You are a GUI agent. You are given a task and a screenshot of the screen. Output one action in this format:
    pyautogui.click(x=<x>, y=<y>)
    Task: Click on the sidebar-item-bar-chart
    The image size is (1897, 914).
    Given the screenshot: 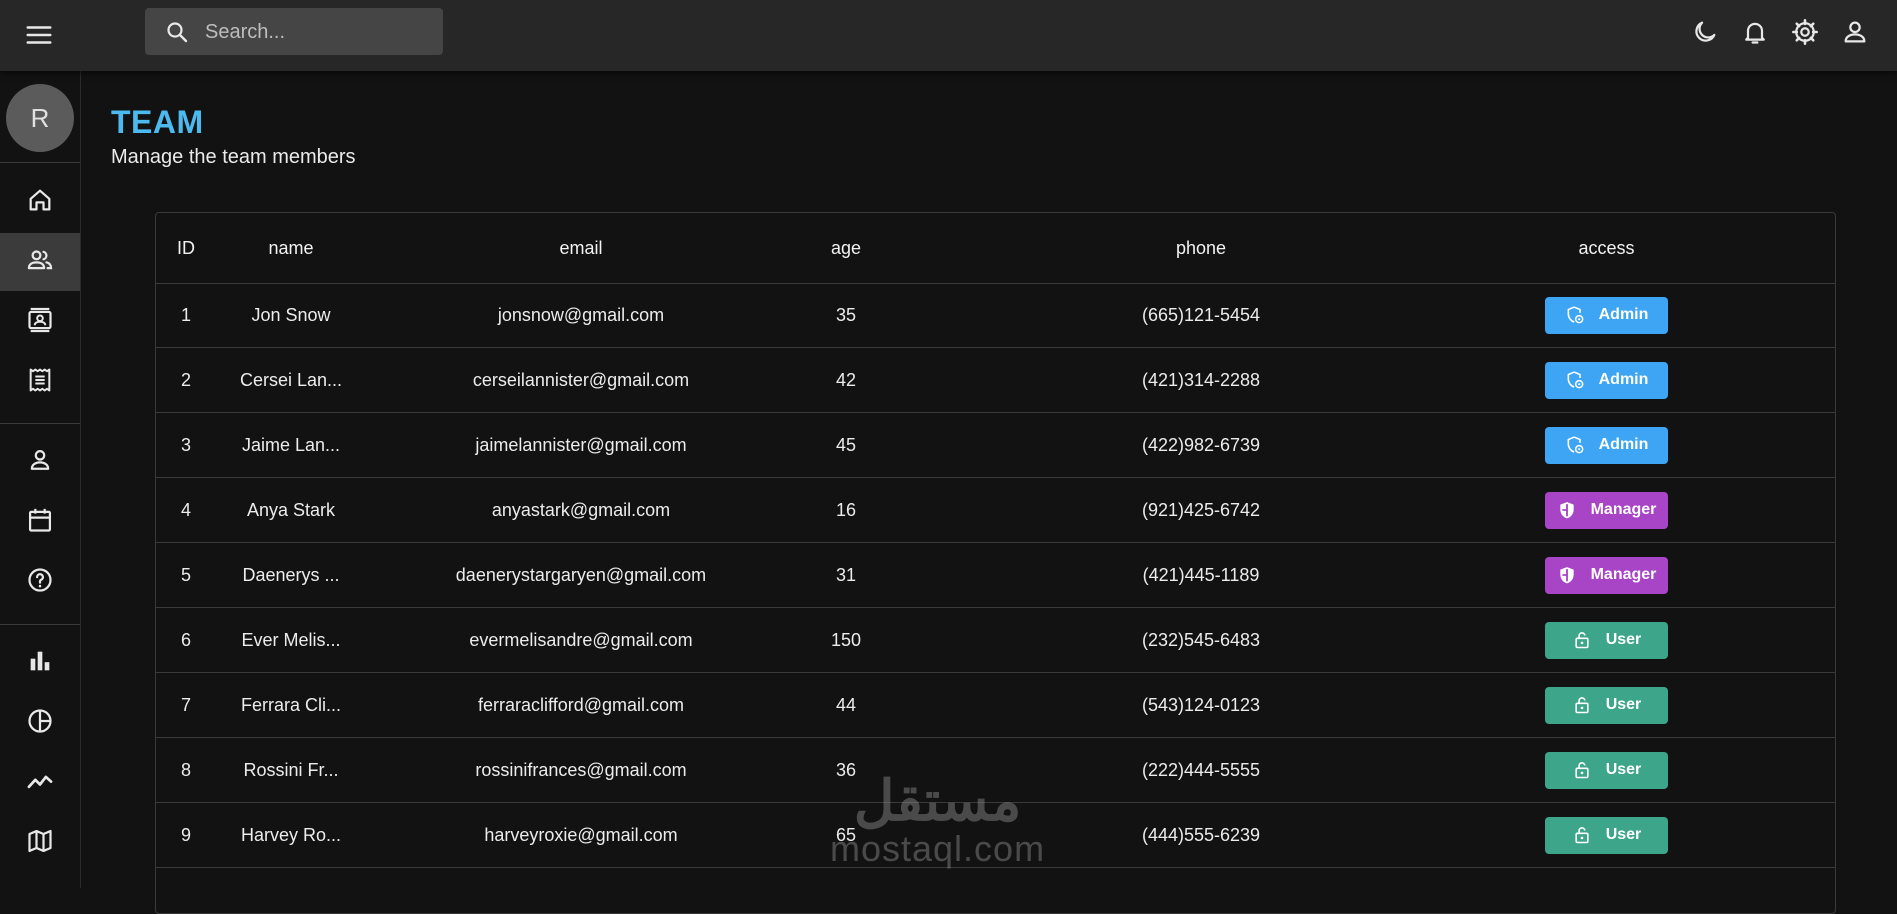 What is the action you would take?
    pyautogui.click(x=40, y=663)
    